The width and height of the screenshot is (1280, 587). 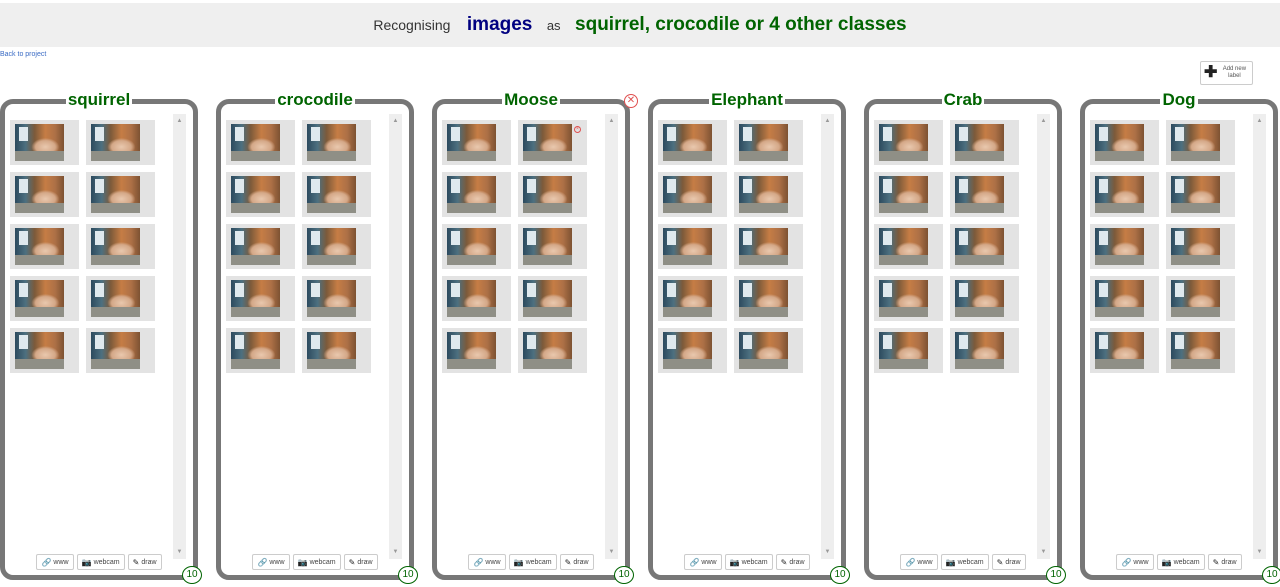 What do you see at coordinates (23, 54) in the screenshot?
I see `back-to-project-link: Back to project` at bounding box center [23, 54].